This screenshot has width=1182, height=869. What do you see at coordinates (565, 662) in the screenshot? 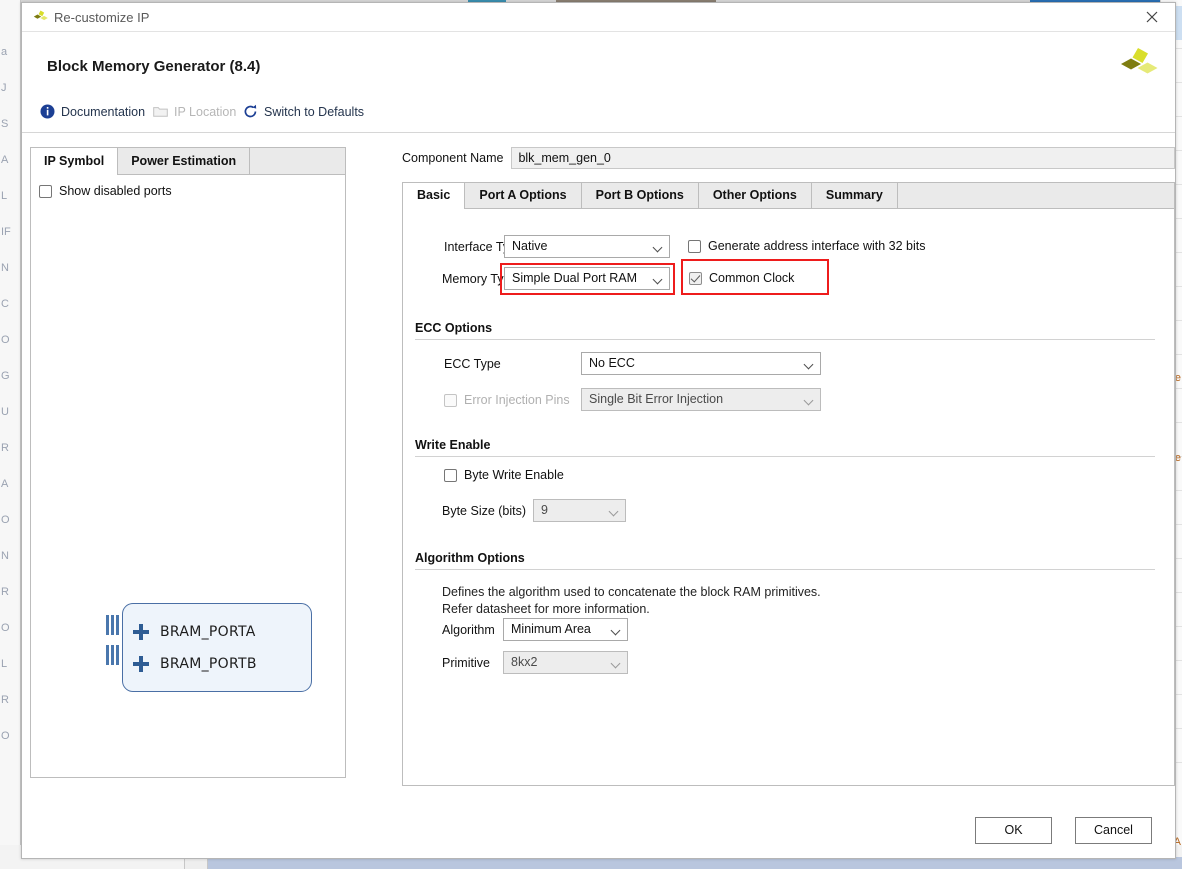
I see `primitive-select: 8kx2` at bounding box center [565, 662].